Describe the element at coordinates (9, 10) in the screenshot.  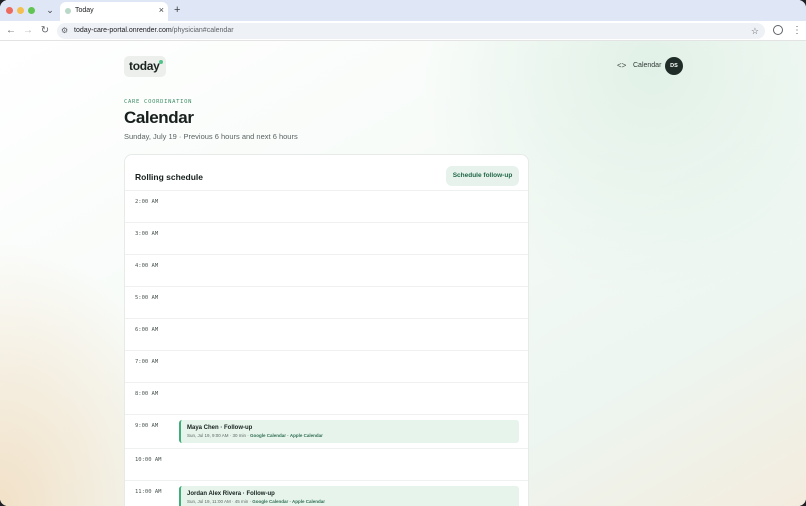
I see `close-window-button` at that location.